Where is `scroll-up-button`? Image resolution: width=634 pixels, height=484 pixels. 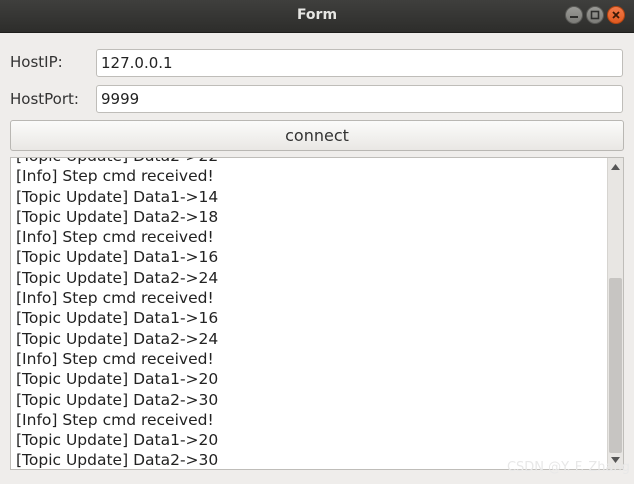
scroll-up-button is located at coordinates (615, 167).